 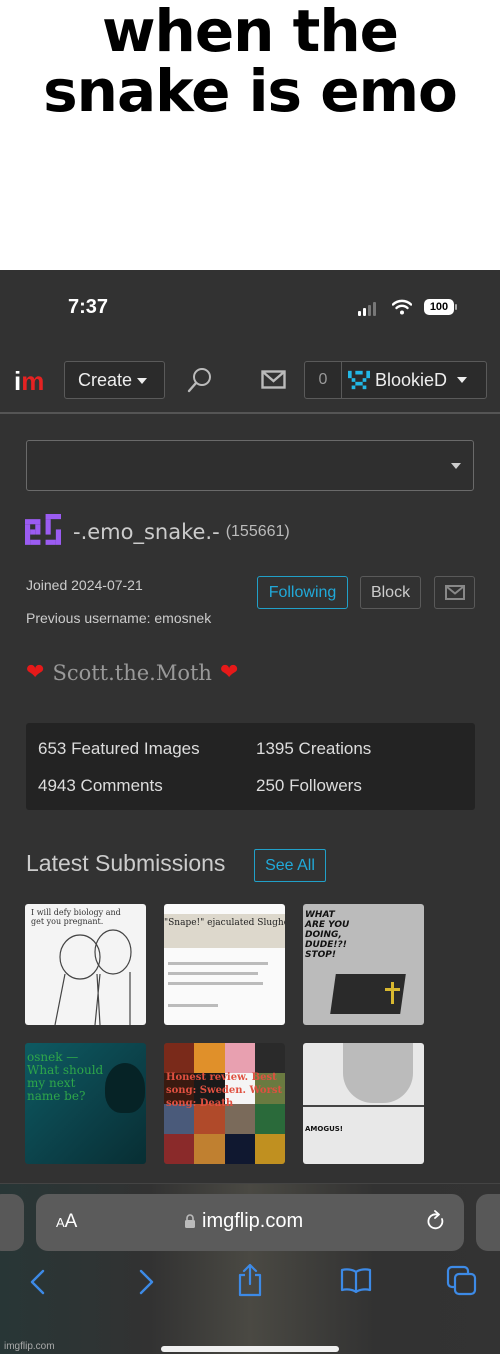 I want to click on bio-text: Scott.the.Moth, so click(x=132, y=672).